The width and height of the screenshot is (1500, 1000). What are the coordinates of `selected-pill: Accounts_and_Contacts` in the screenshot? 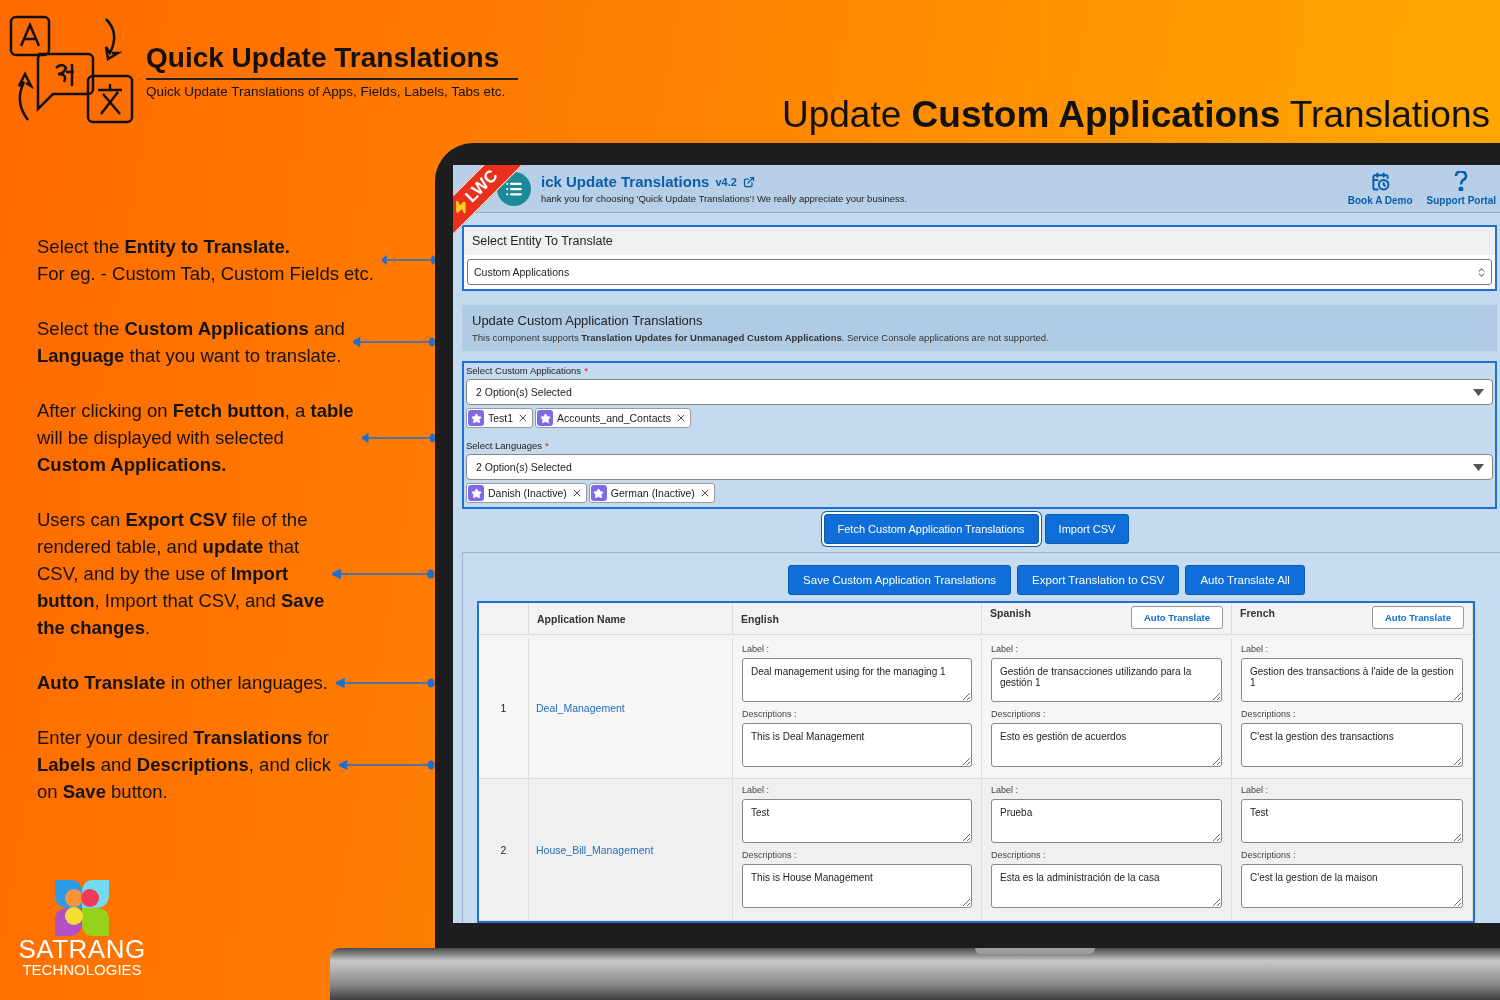 It's located at (613, 418).